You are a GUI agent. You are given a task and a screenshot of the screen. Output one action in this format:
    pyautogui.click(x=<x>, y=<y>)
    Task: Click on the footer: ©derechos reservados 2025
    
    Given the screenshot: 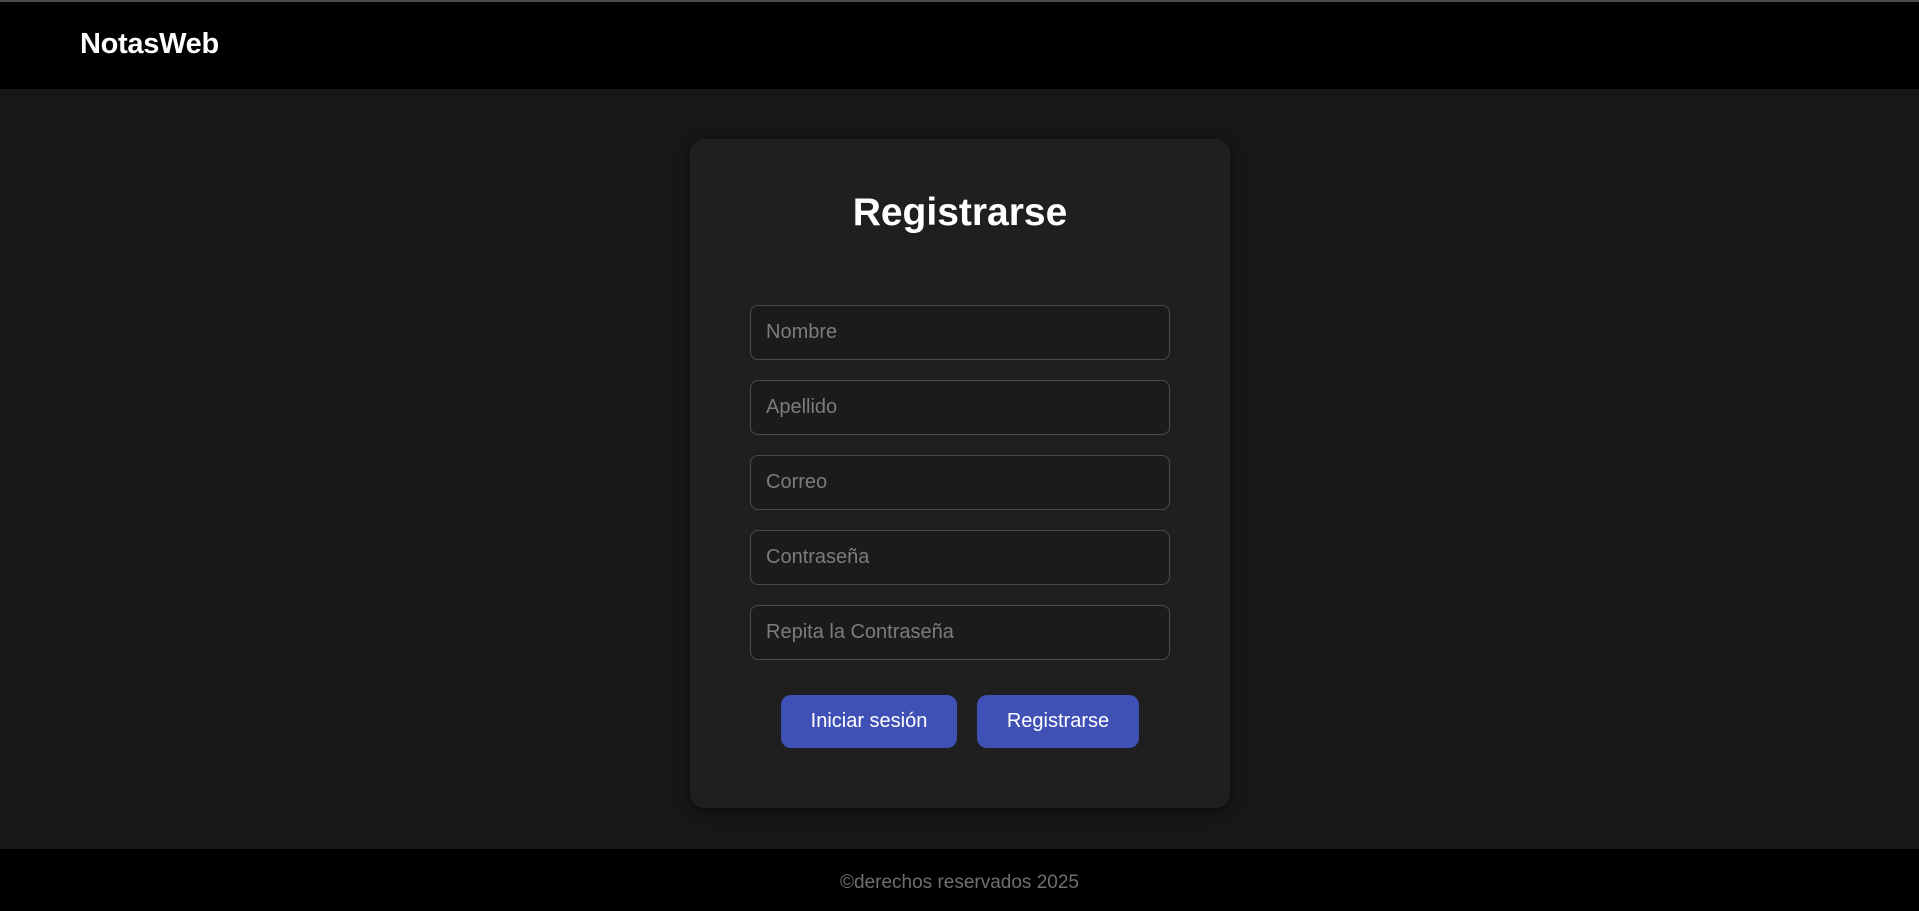 What is the action you would take?
    pyautogui.click(x=959, y=880)
    